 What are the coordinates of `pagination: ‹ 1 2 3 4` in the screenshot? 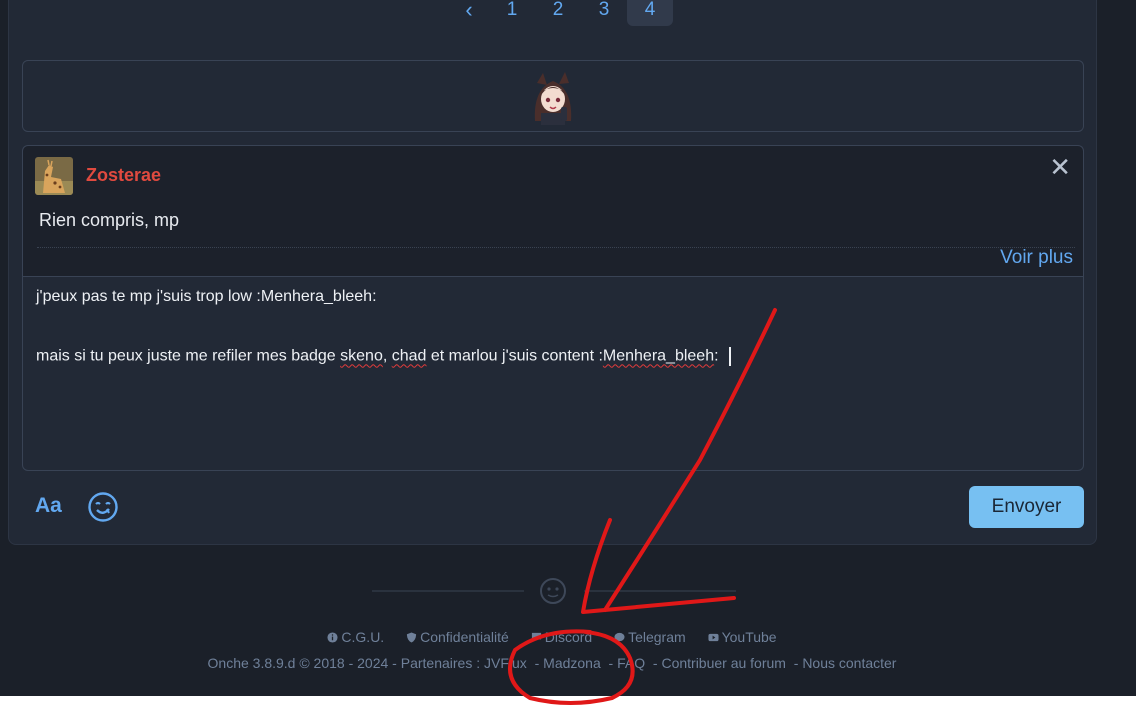 It's located at (561, 13).